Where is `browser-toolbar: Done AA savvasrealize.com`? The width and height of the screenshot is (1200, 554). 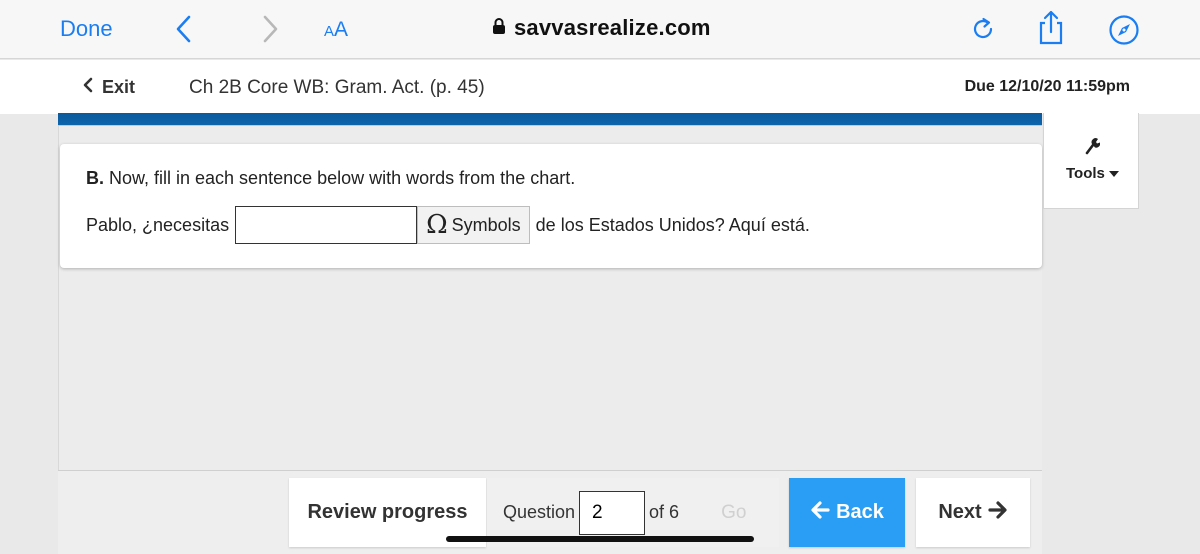 browser-toolbar: Done AA savvasrealize.com is located at coordinates (600, 29).